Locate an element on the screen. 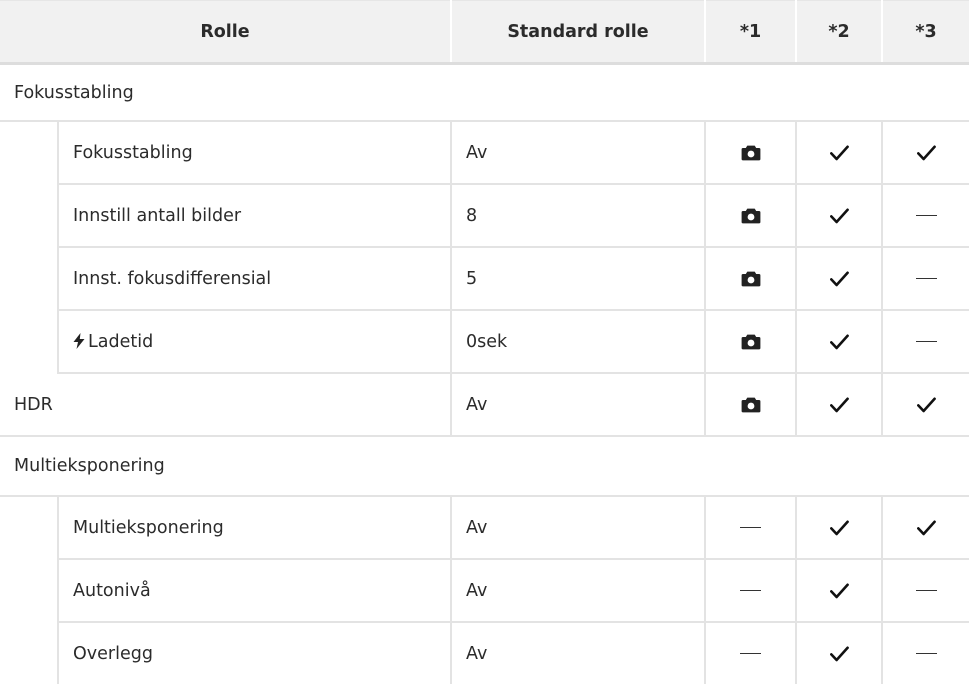 The height and width of the screenshot is (693, 969). table-row: Fokusstabling Av is located at coordinates (484, 153).